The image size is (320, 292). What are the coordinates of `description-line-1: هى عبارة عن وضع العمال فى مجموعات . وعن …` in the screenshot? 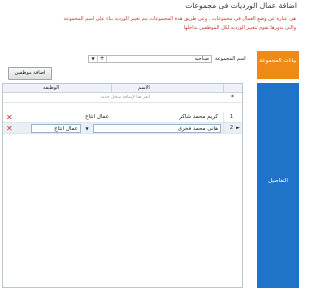 It's located at (179, 19).